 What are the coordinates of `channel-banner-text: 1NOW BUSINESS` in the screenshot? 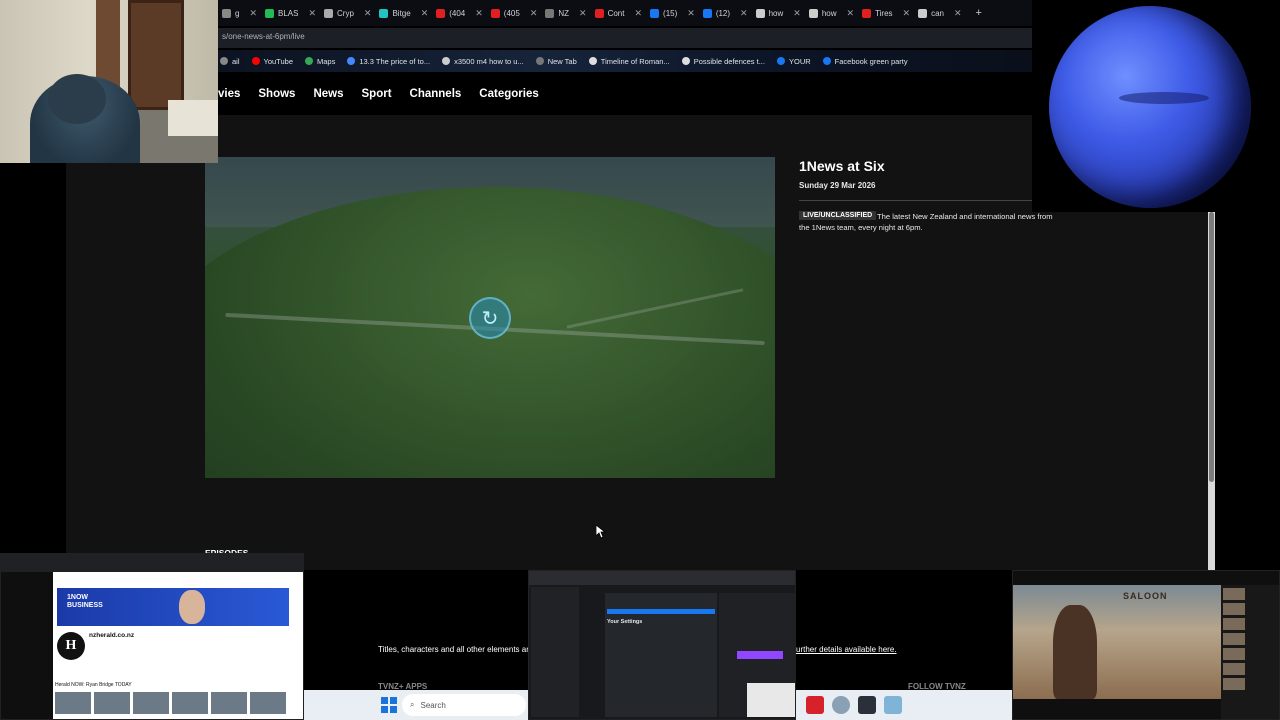 It's located at (85, 602).